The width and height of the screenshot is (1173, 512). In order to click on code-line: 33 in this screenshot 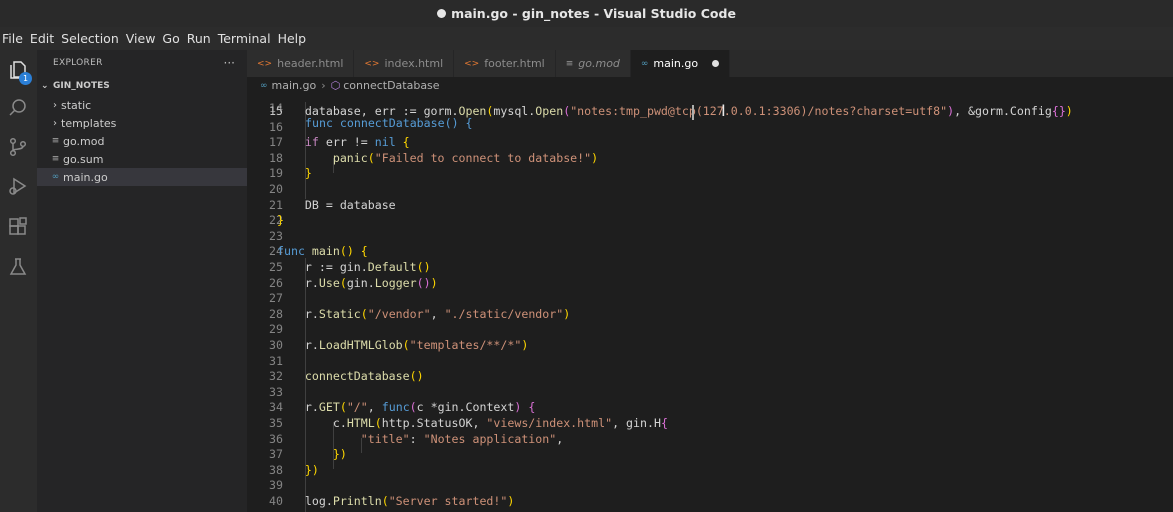, I will do `click(710, 393)`.